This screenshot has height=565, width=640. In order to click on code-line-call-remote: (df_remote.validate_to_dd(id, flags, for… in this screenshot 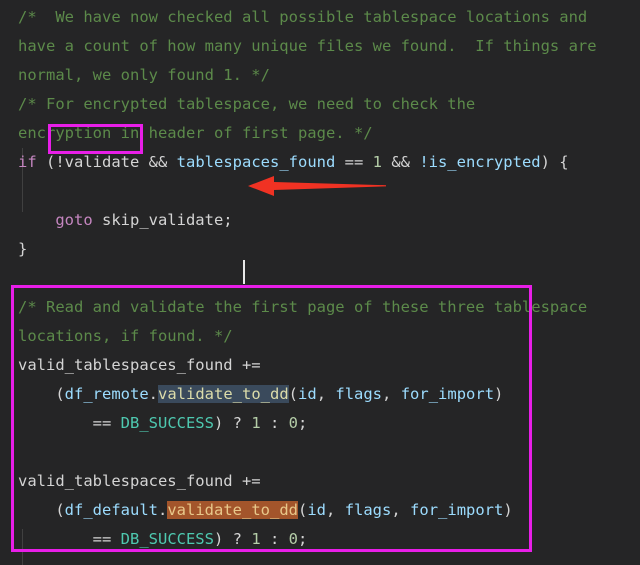, I will do `click(320, 394)`.